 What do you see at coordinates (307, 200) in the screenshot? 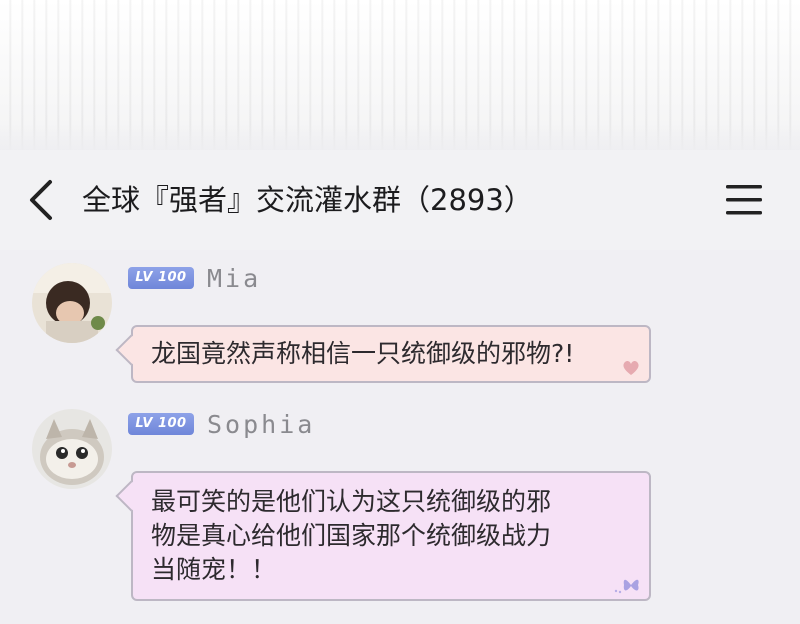
I see `chat-title: 全球『强者』交流灌水群（2893）` at bounding box center [307, 200].